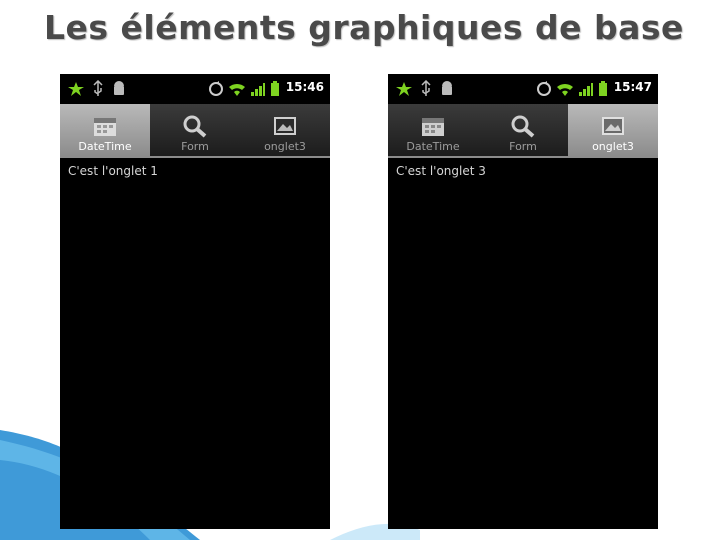  Describe the element at coordinates (195, 89) in the screenshot. I see `status-bar: 15:46` at that location.